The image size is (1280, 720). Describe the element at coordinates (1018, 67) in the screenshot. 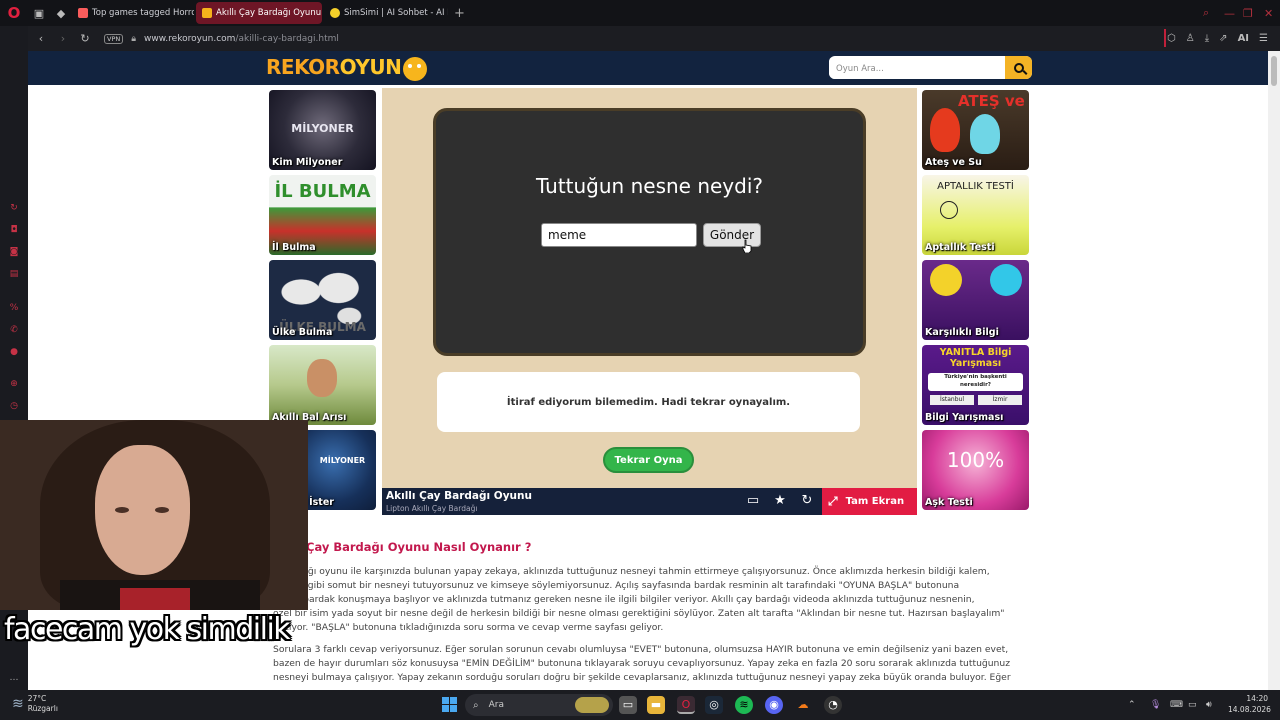

I see `search-button` at that location.